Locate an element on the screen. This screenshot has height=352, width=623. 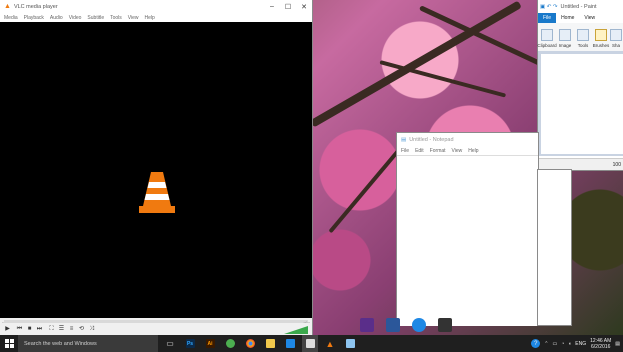
stop-icon: ■ is located at coordinates (29, 329).